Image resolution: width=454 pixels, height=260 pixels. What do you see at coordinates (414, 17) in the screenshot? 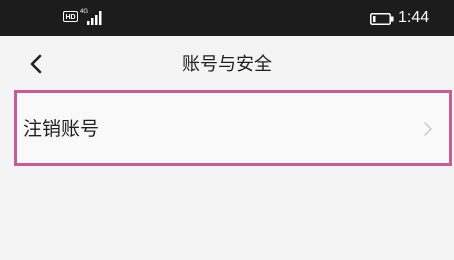
I see `status-time: 1:44` at bounding box center [414, 17].